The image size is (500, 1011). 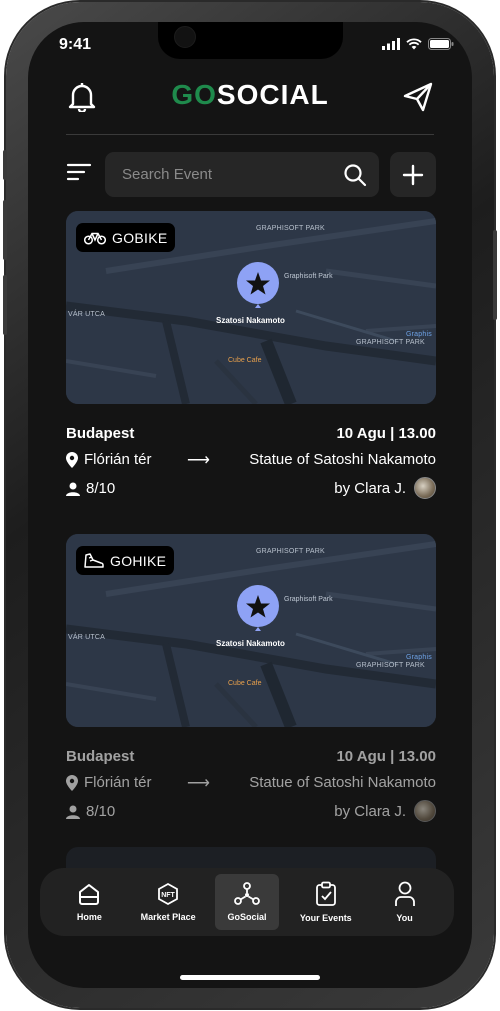 I want to click on bicycle-icon, so click(x=95, y=238).